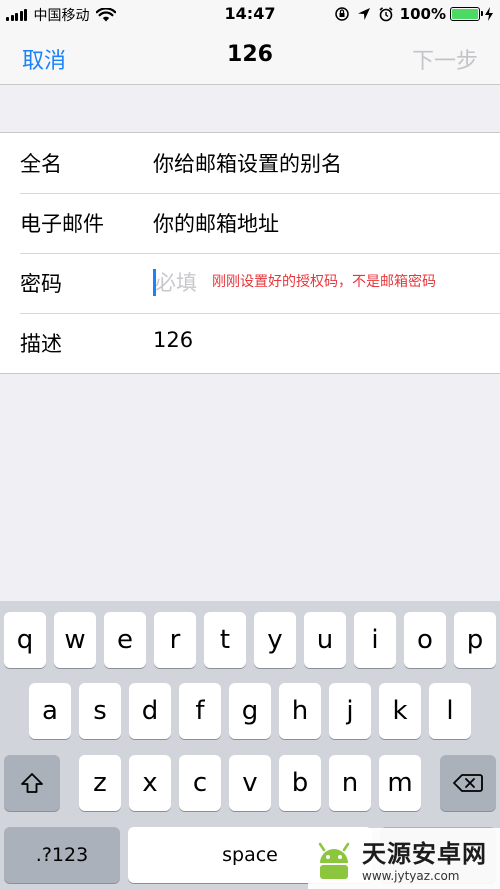 Image resolution: width=500 pixels, height=889 pixels. I want to click on form-row-description: 描述 126, so click(250, 343).